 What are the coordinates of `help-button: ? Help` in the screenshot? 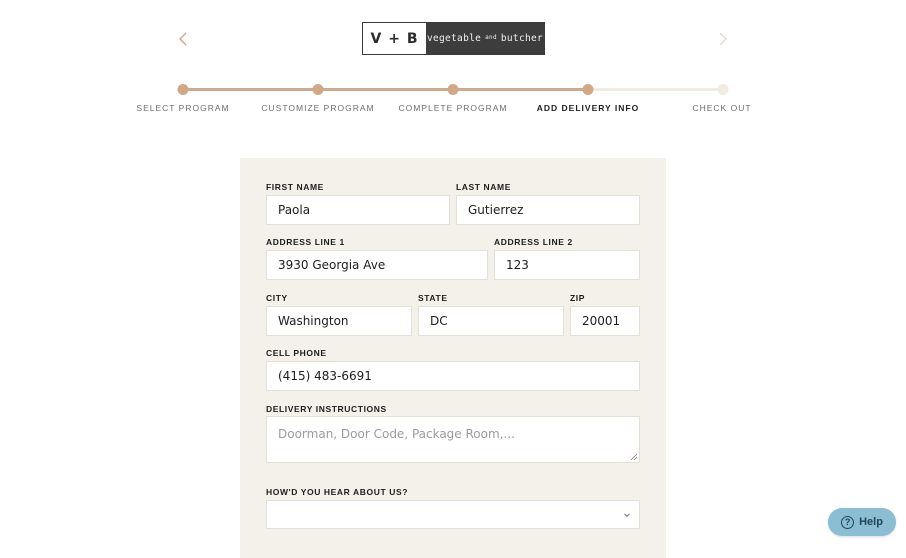 It's located at (862, 522).